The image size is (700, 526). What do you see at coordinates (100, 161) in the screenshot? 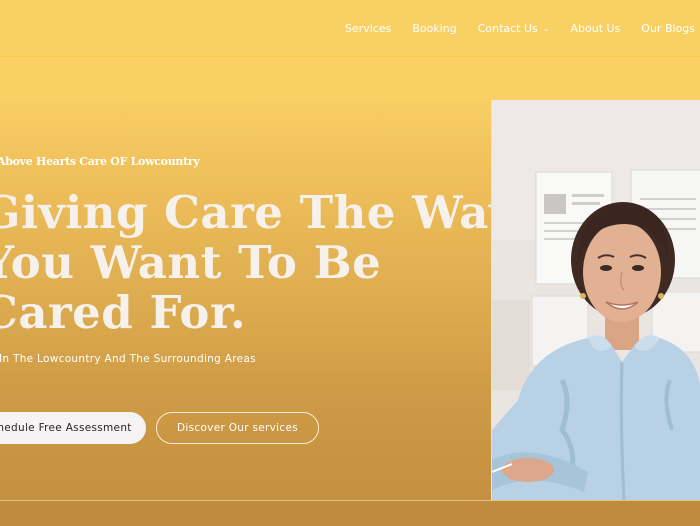
I see `hero-eyebrow: Above Hearts Care OF Lowcountry` at bounding box center [100, 161].